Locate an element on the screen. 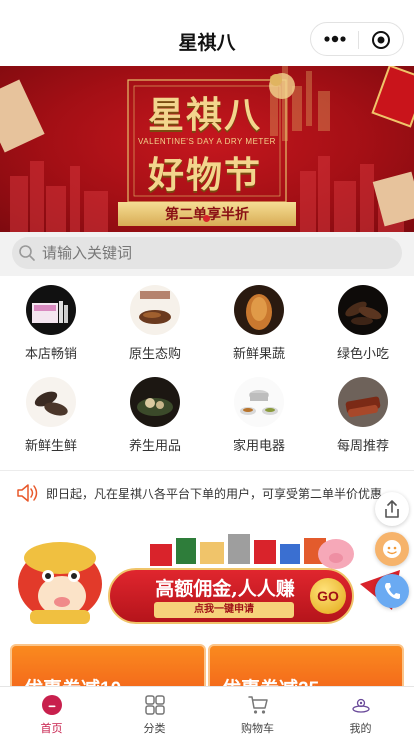 This screenshot has width=414, height=736. kitchenware-image is located at coordinates (259, 402).